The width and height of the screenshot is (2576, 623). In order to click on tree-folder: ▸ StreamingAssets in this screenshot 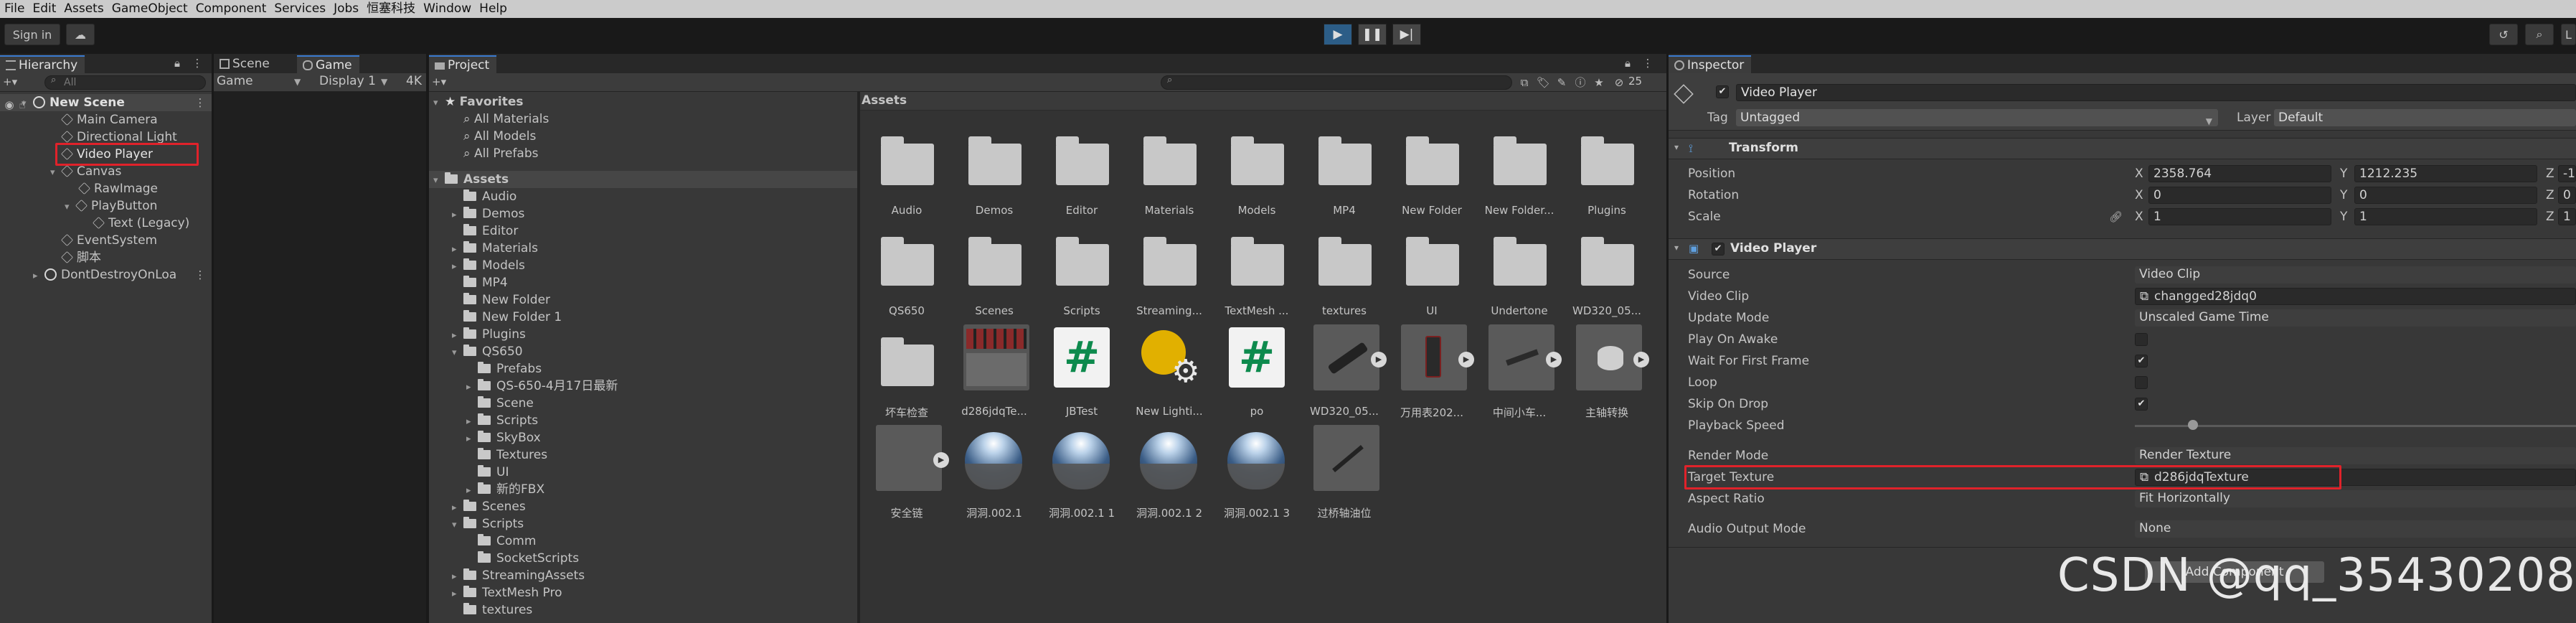, I will do `click(518, 575)`.